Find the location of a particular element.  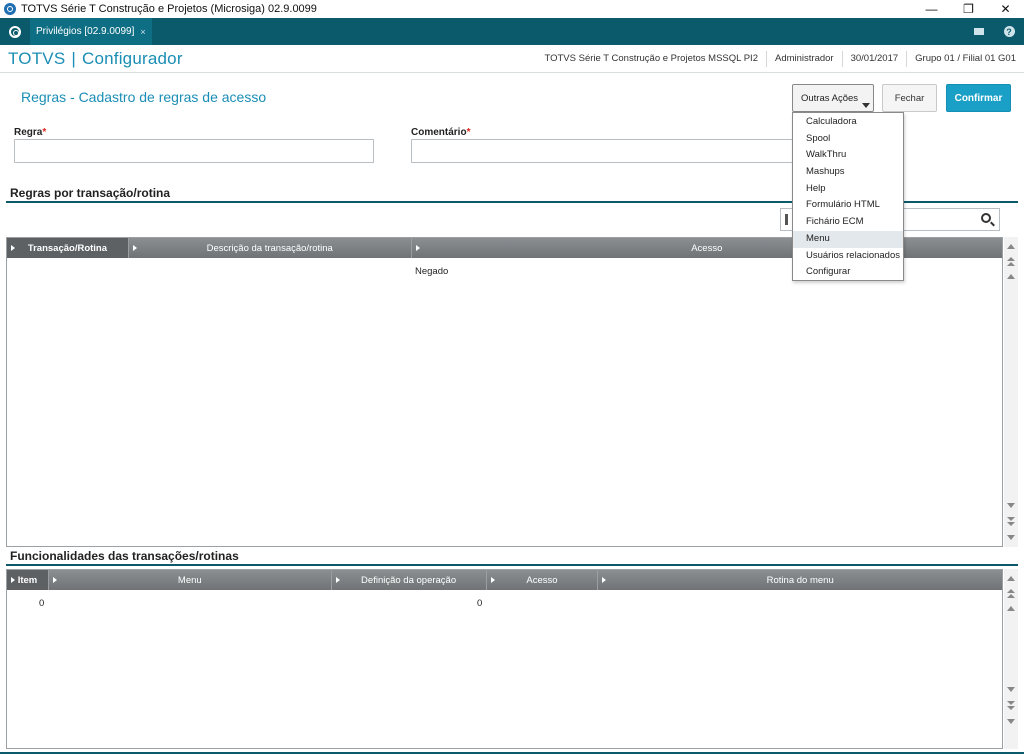

minimize-button: — is located at coordinates (931, 9).